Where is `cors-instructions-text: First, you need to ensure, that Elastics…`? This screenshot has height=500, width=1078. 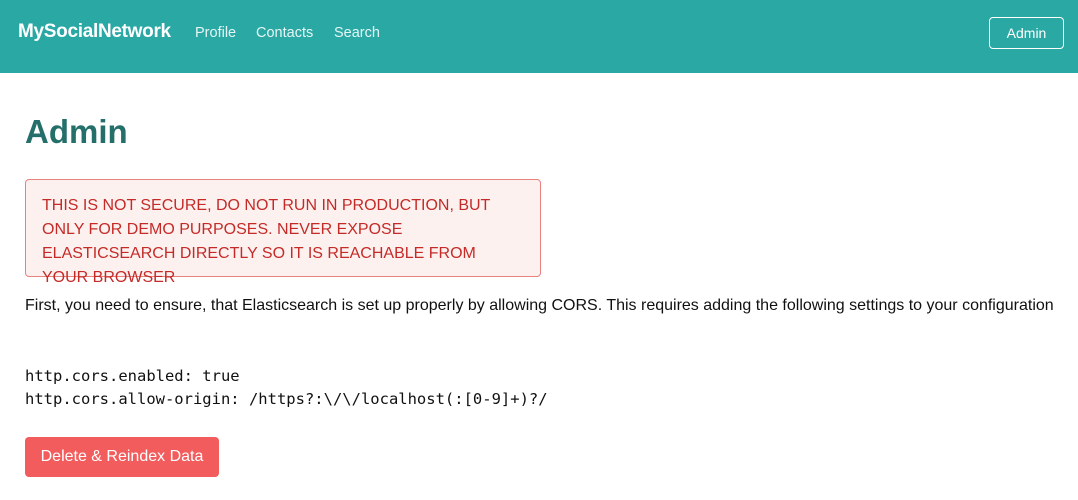 cors-instructions-text: First, you need to ensure, that Elastics… is located at coordinates (539, 305).